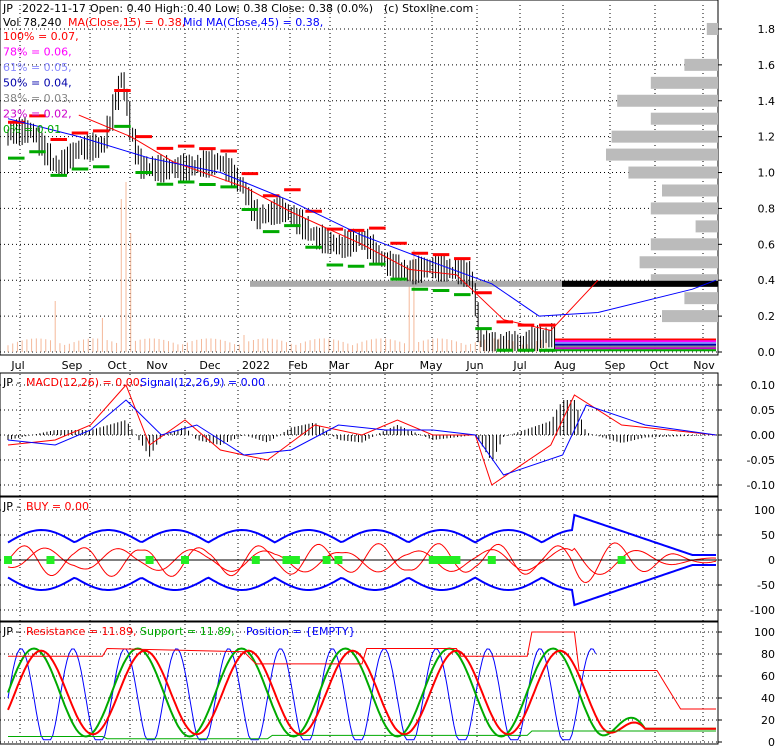 This screenshot has height=746, width=778. What do you see at coordinates (762, 610) in the screenshot?
I see `y-tick-label: -100` at bounding box center [762, 610].